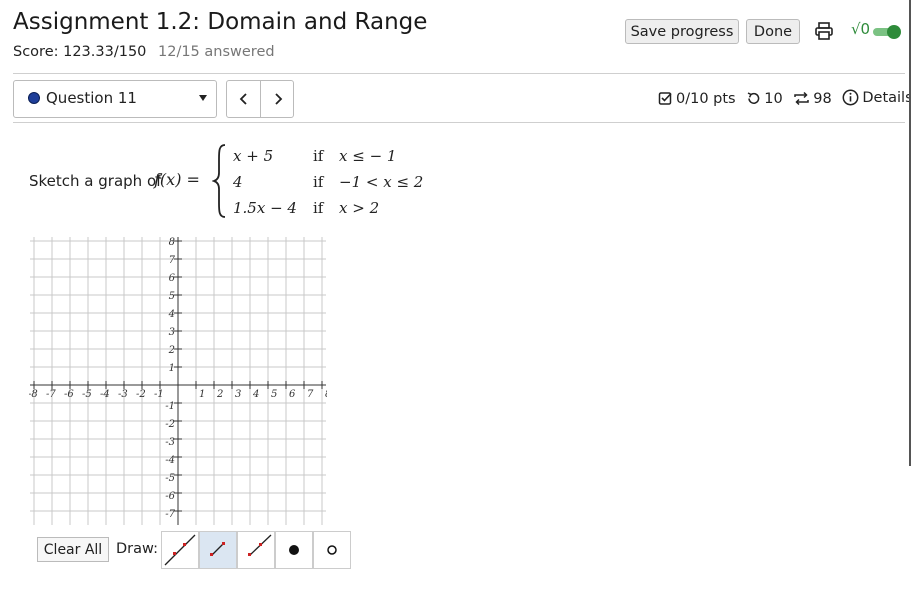  I want to click on segment-tool-icon, so click(217, 549).